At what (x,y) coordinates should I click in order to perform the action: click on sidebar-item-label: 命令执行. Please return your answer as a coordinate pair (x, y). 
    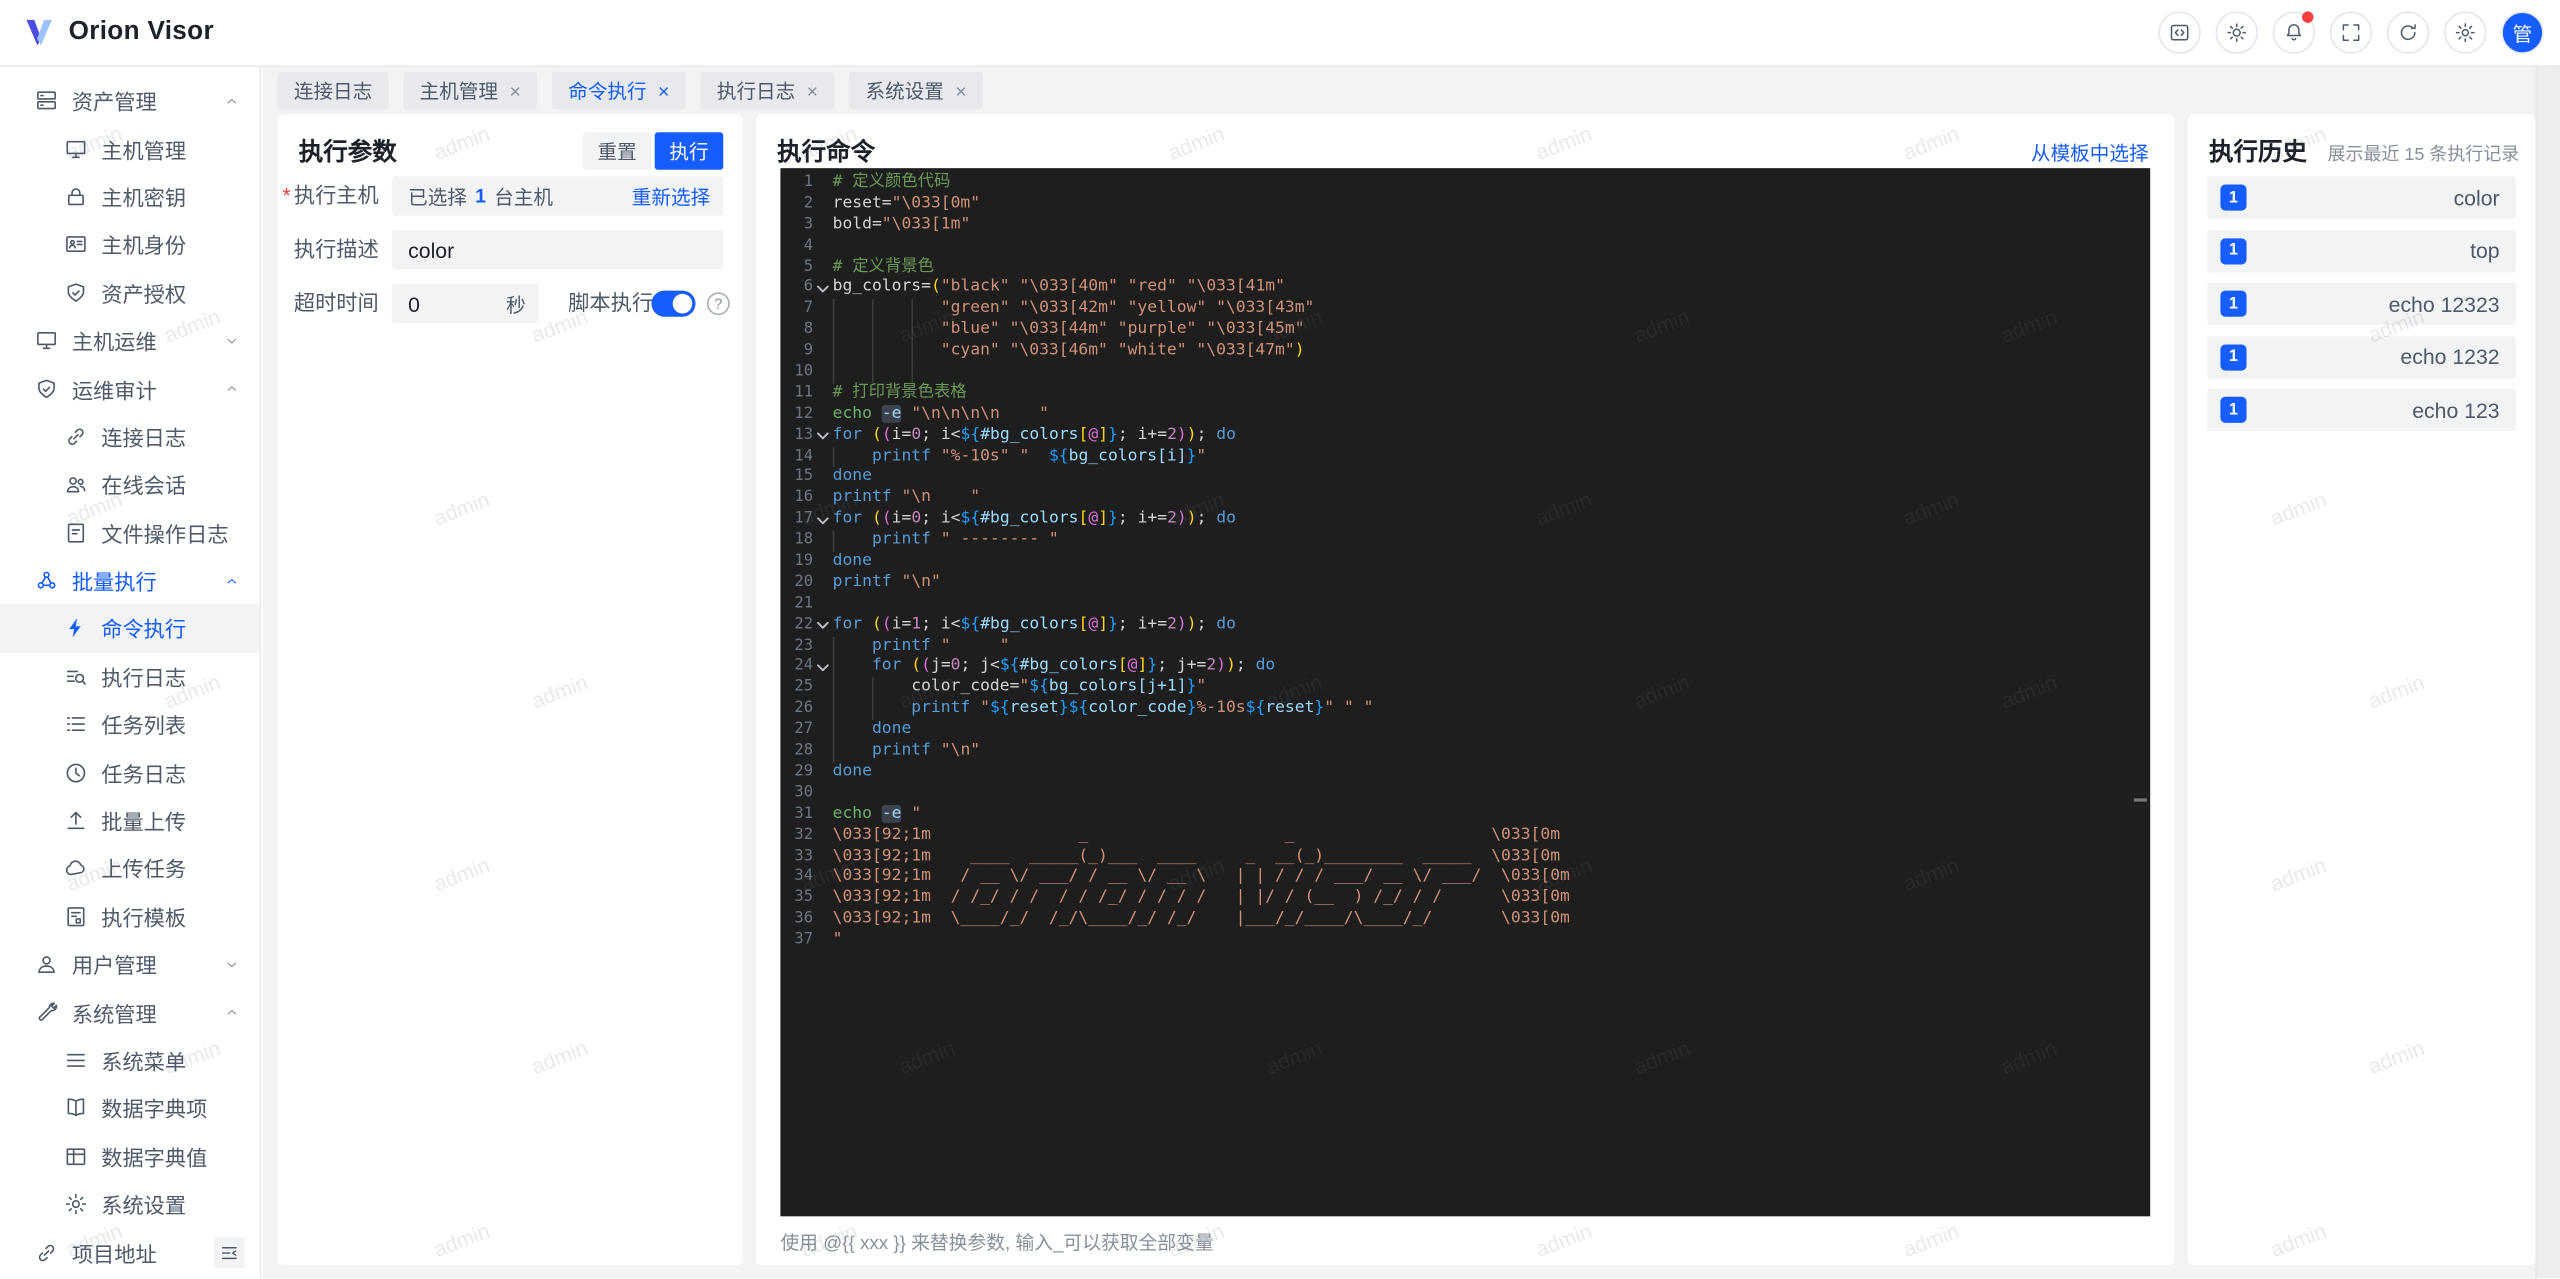
    Looking at the image, I should click on (144, 630).